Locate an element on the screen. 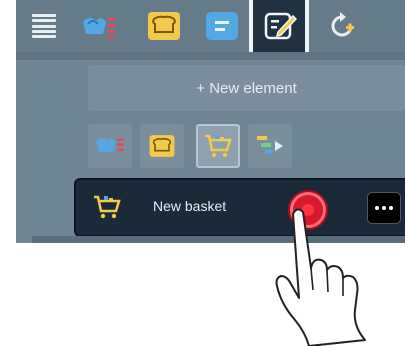  cooking-chip-icon is located at coordinates (110, 145).